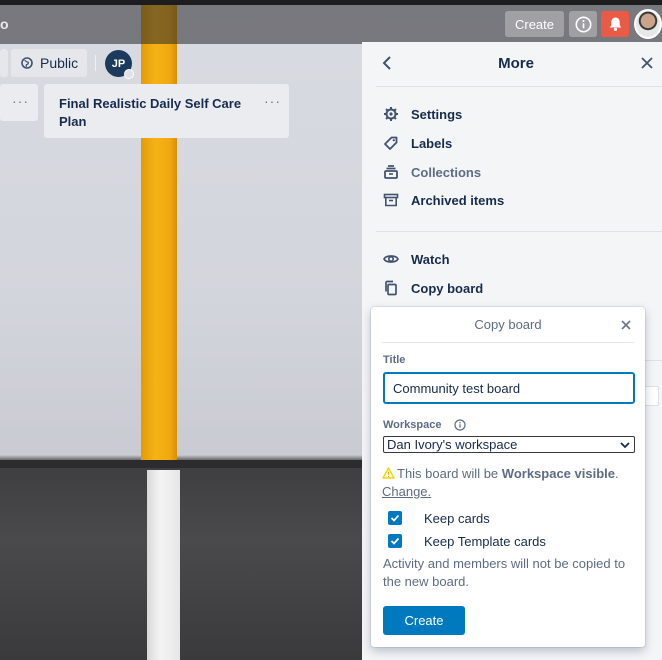  I want to click on sidebar-item-labels: Labels, so click(417, 143).